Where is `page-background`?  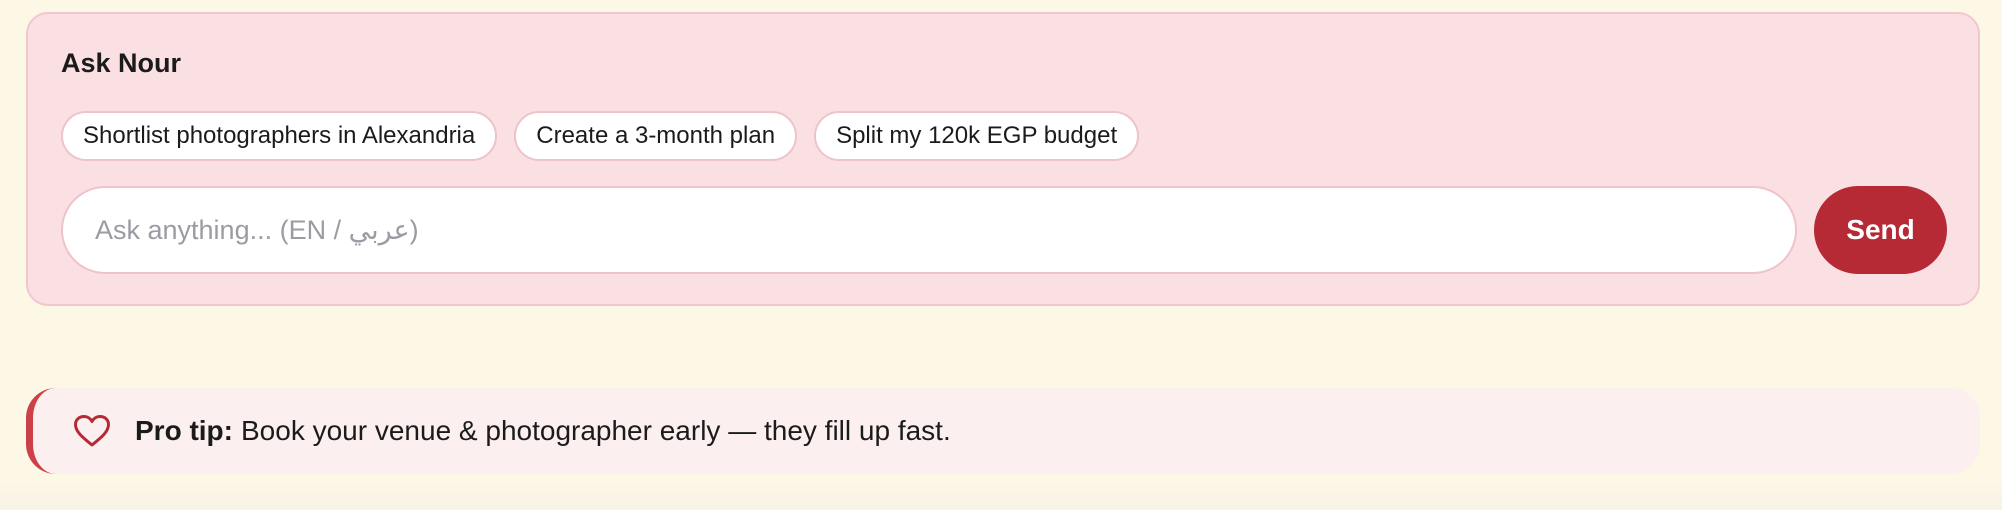 page-background is located at coordinates (1001, 495).